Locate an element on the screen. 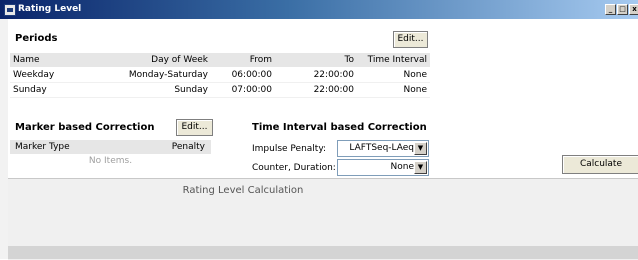  impulse-penalty-select: LAFTSeq-LAeq ▼ is located at coordinates (383, 148).